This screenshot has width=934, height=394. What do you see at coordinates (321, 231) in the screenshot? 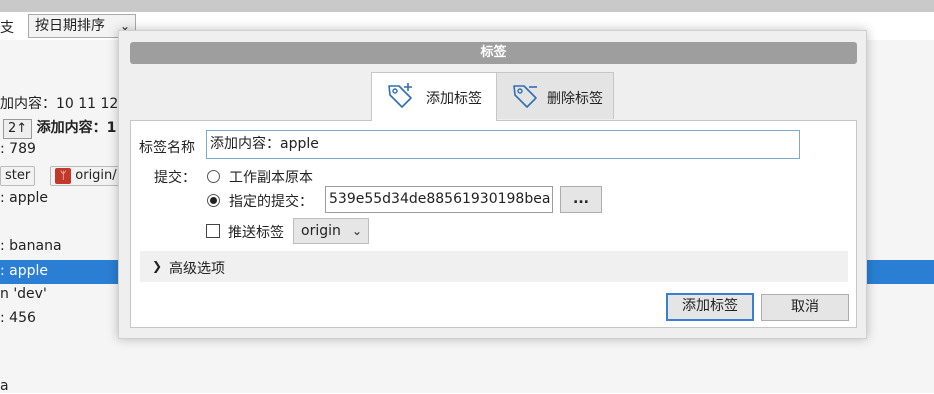
I see `remote-select-value: origin` at bounding box center [321, 231].